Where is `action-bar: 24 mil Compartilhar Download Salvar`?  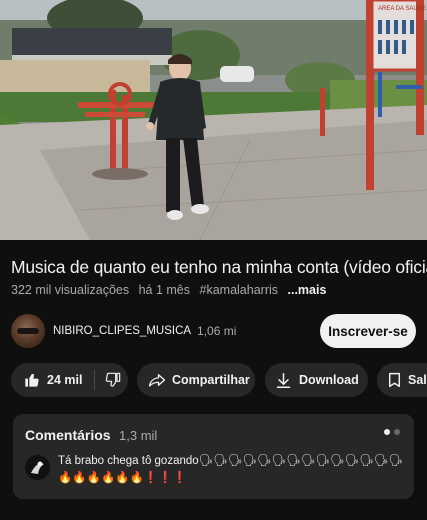 action-bar: 24 mil Compartilhar Download Salvar is located at coordinates (219, 380).